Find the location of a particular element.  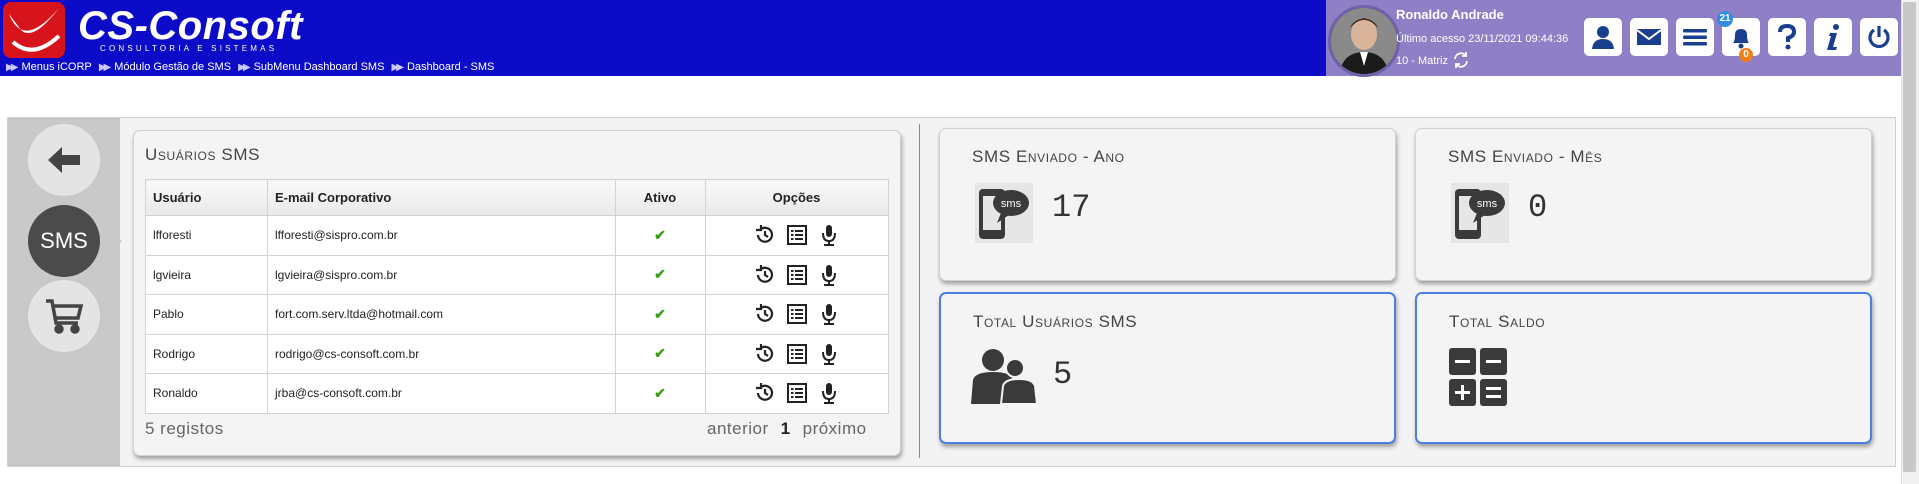

sidebar-item-sms: SMS is located at coordinates (64, 241).